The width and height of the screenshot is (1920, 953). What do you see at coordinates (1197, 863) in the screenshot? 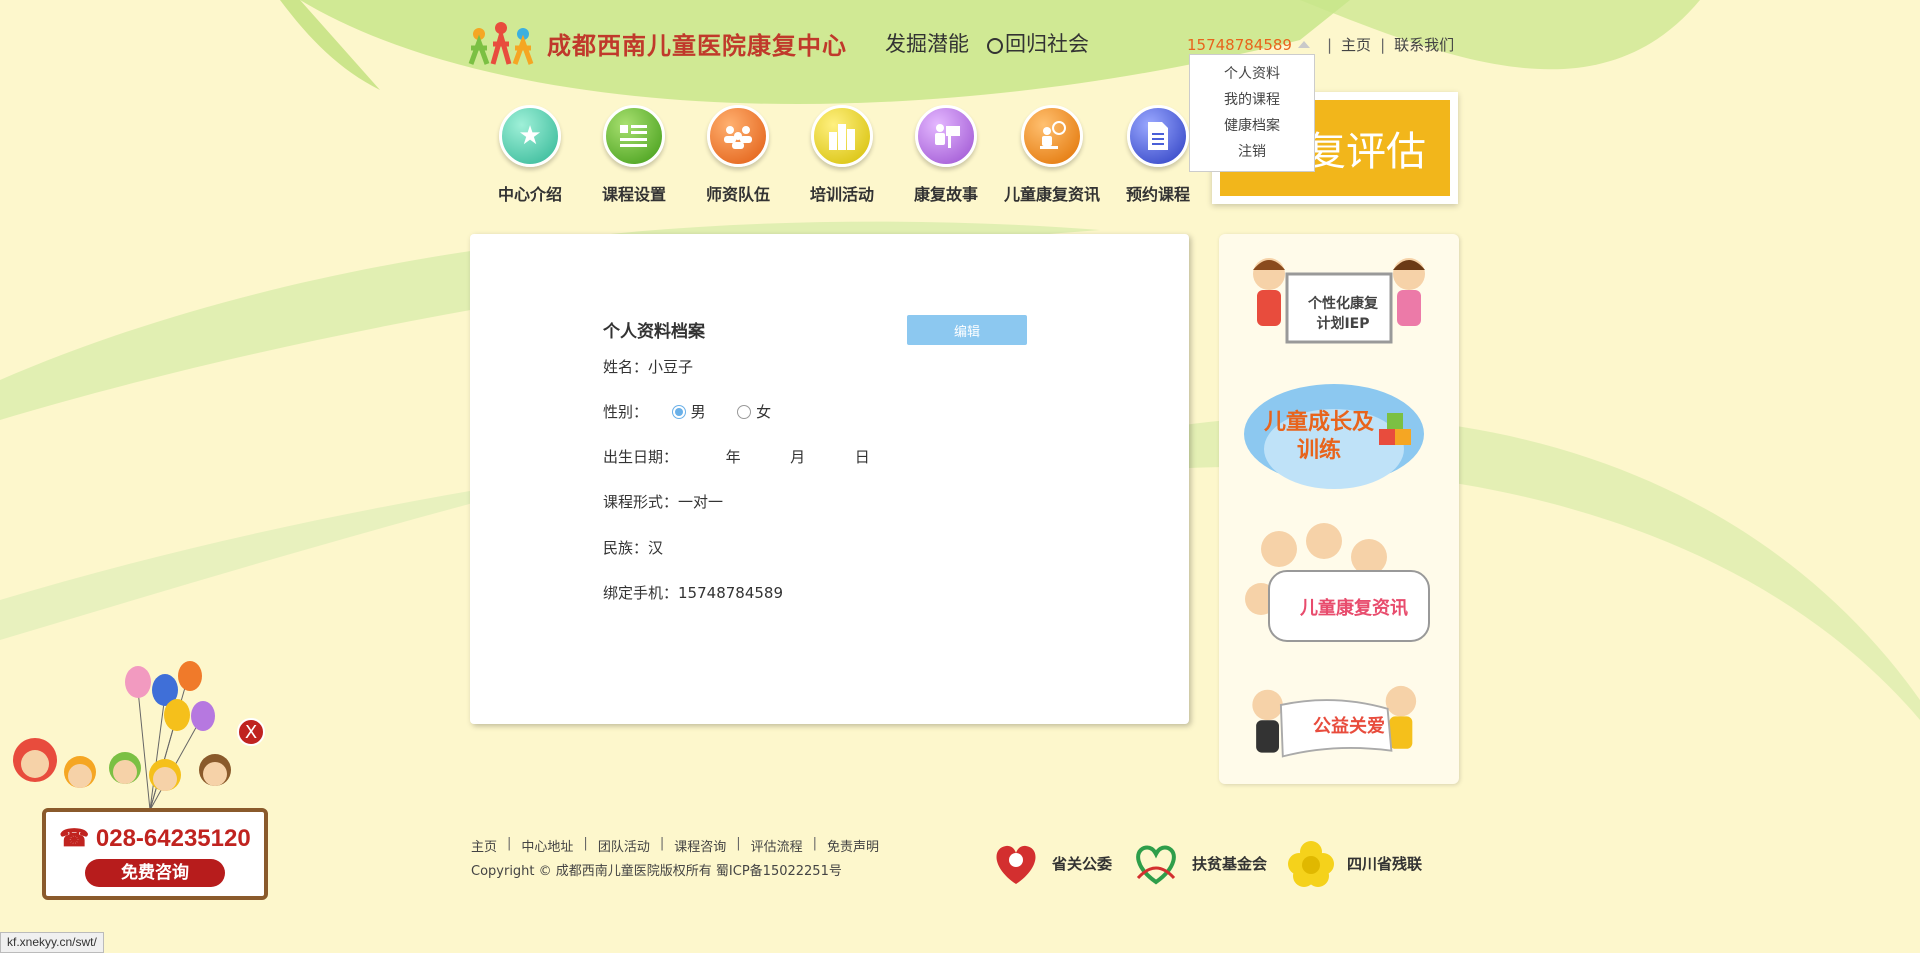
I see `partner-poverty-fund: 扶贫基金会` at bounding box center [1197, 863].